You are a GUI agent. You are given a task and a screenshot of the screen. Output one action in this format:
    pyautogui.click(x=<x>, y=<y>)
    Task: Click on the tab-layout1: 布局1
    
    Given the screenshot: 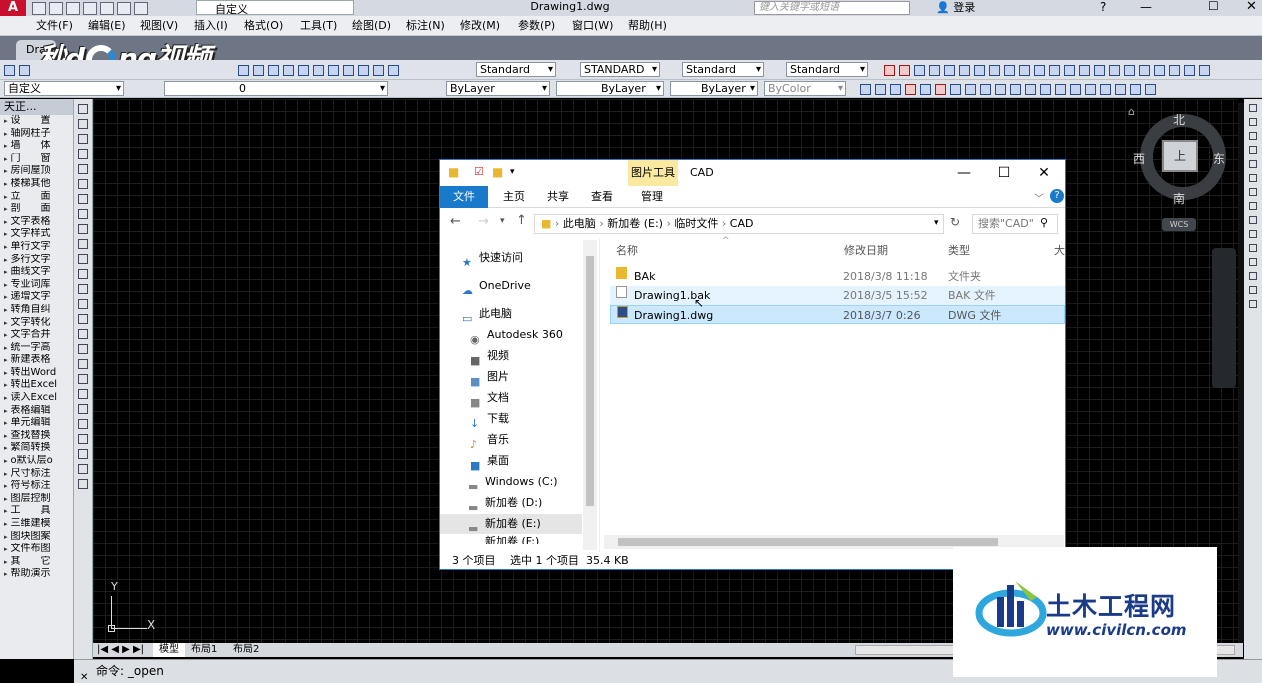 What is the action you would take?
    pyautogui.click(x=204, y=650)
    